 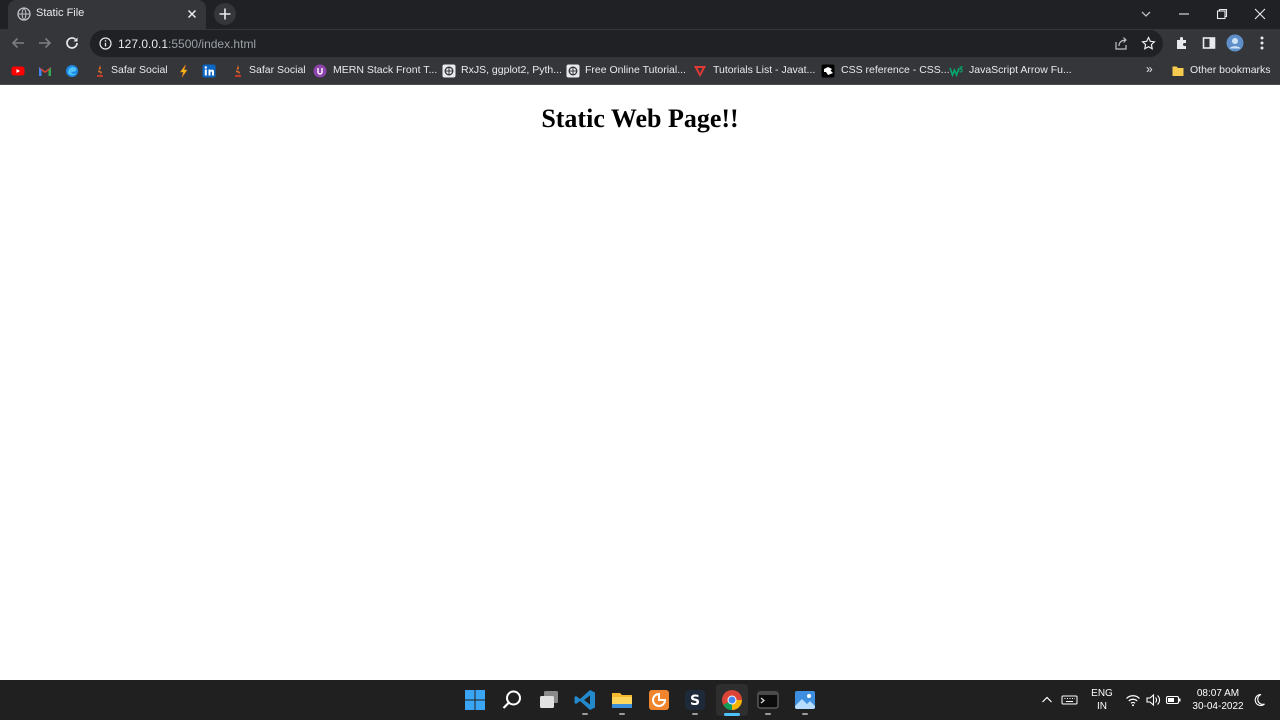 I want to click on extensions-icon, so click(x=1182, y=43).